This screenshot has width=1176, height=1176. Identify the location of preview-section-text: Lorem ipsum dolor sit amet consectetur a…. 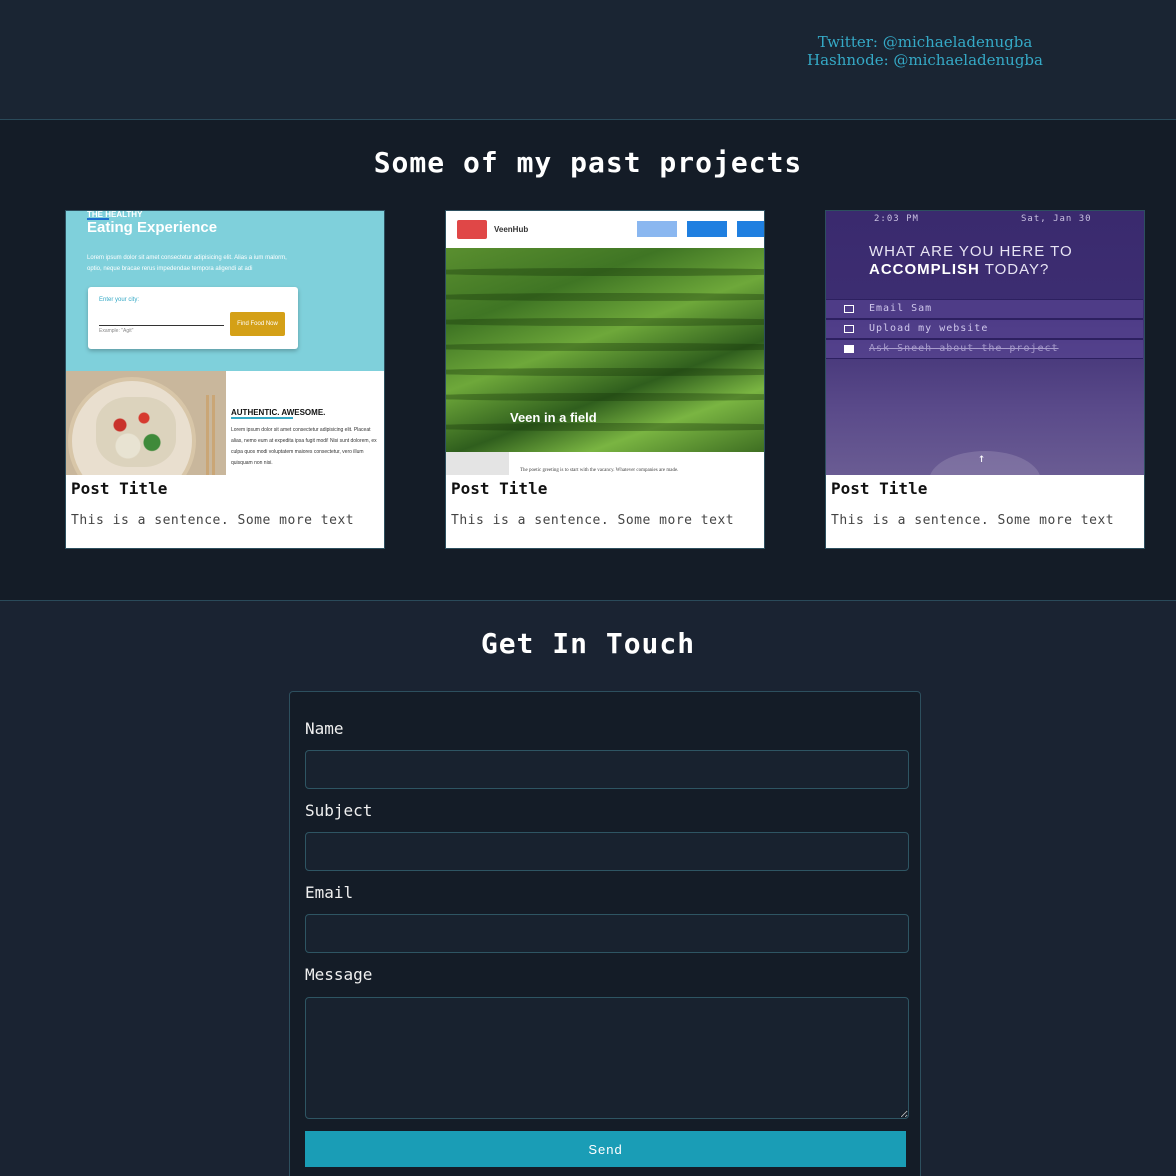
(304, 446).